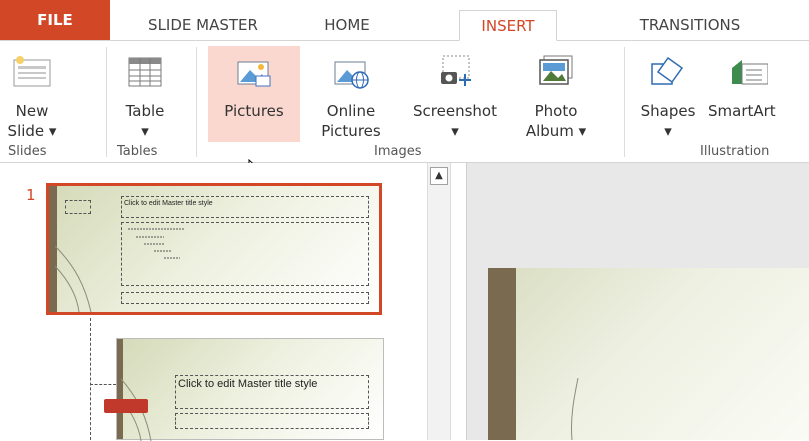 The width and height of the screenshot is (809, 441). What do you see at coordinates (32, 131) in the screenshot?
I see `new-slide-dropdown-label: Slide ▾` at bounding box center [32, 131].